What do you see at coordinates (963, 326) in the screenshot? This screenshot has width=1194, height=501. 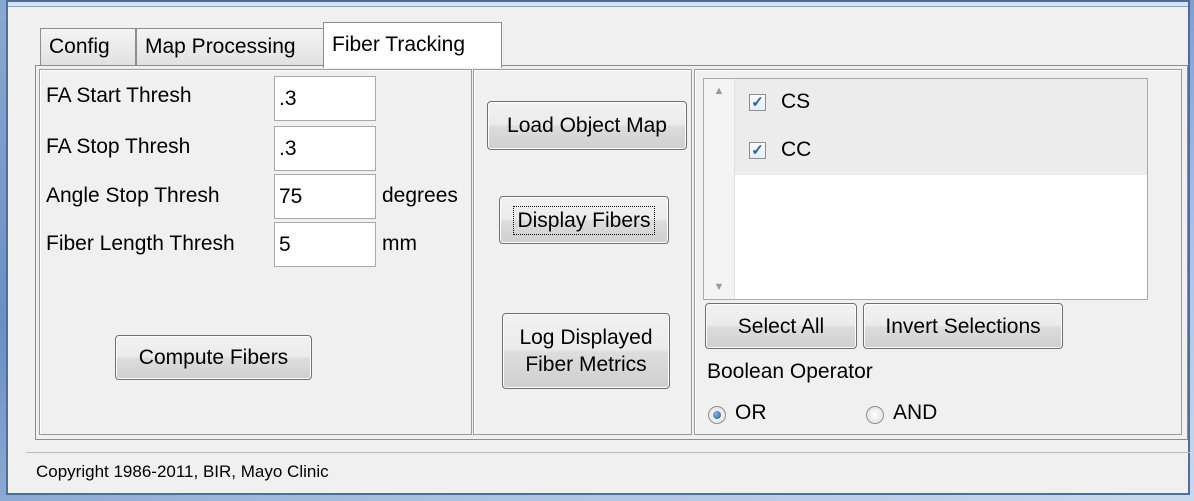 I see `invert-selections-button: Invert Selections` at bounding box center [963, 326].